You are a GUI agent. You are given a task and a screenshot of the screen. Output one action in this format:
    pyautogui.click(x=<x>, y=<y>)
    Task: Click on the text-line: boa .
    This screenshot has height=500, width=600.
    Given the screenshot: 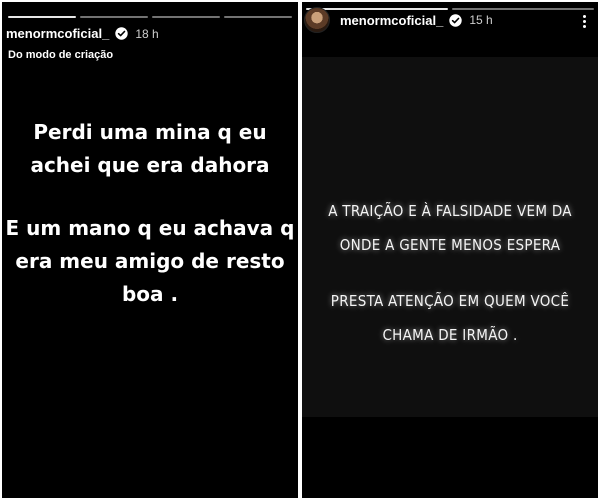 What is the action you would take?
    pyautogui.click(x=150, y=294)
    